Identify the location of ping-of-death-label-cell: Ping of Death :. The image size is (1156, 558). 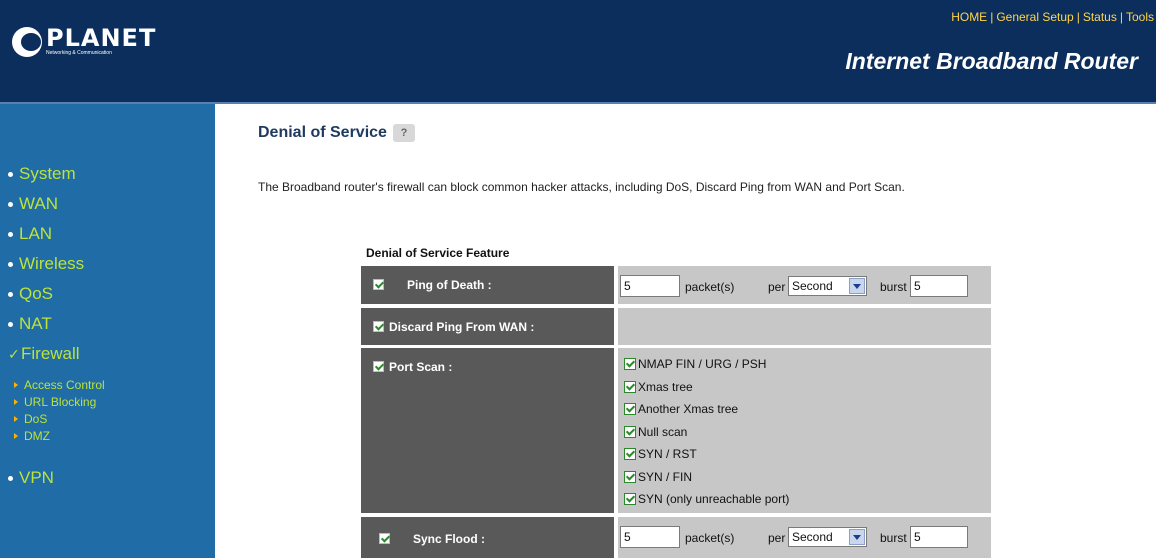
(487, 285).